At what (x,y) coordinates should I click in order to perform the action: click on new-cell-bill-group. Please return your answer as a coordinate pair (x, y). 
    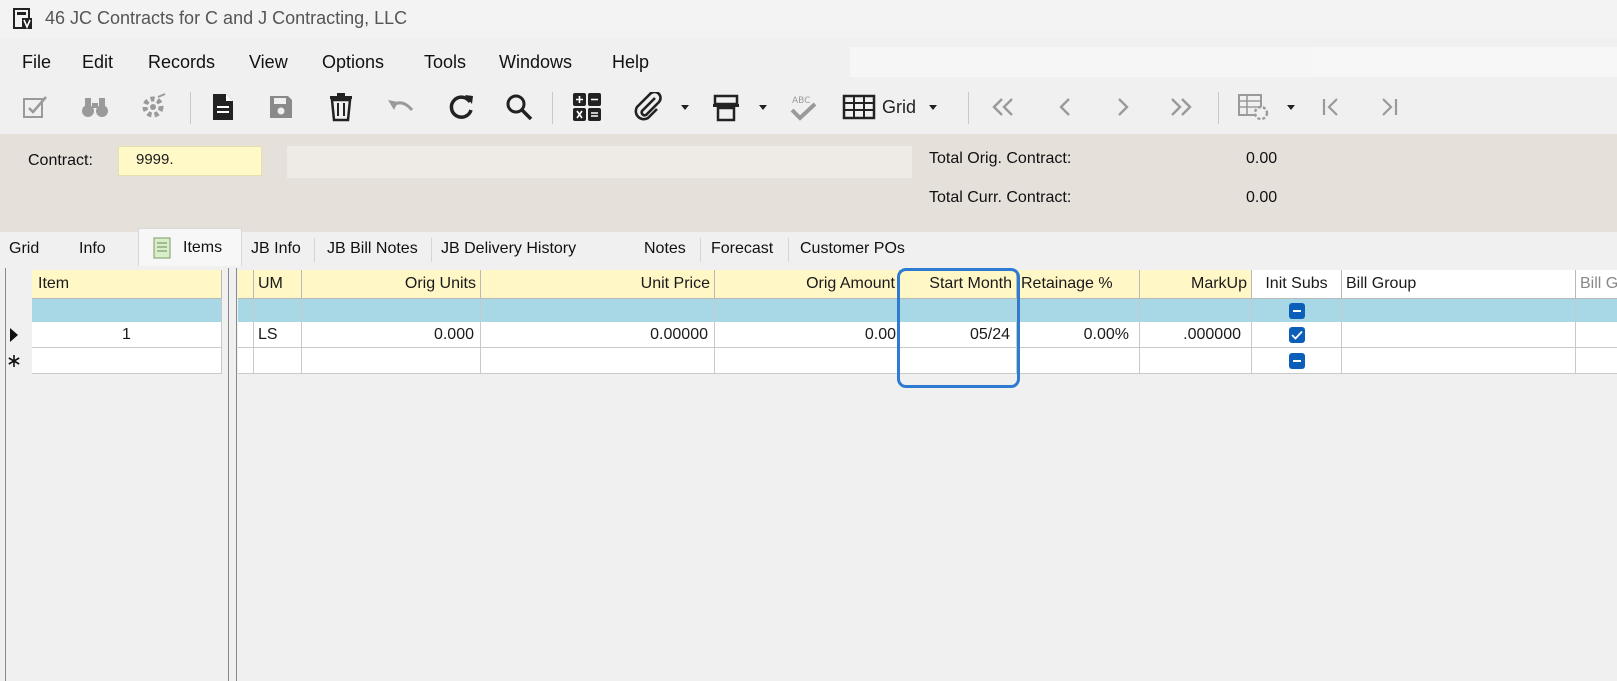
    Looking at the image, I should click on (1459, 361).